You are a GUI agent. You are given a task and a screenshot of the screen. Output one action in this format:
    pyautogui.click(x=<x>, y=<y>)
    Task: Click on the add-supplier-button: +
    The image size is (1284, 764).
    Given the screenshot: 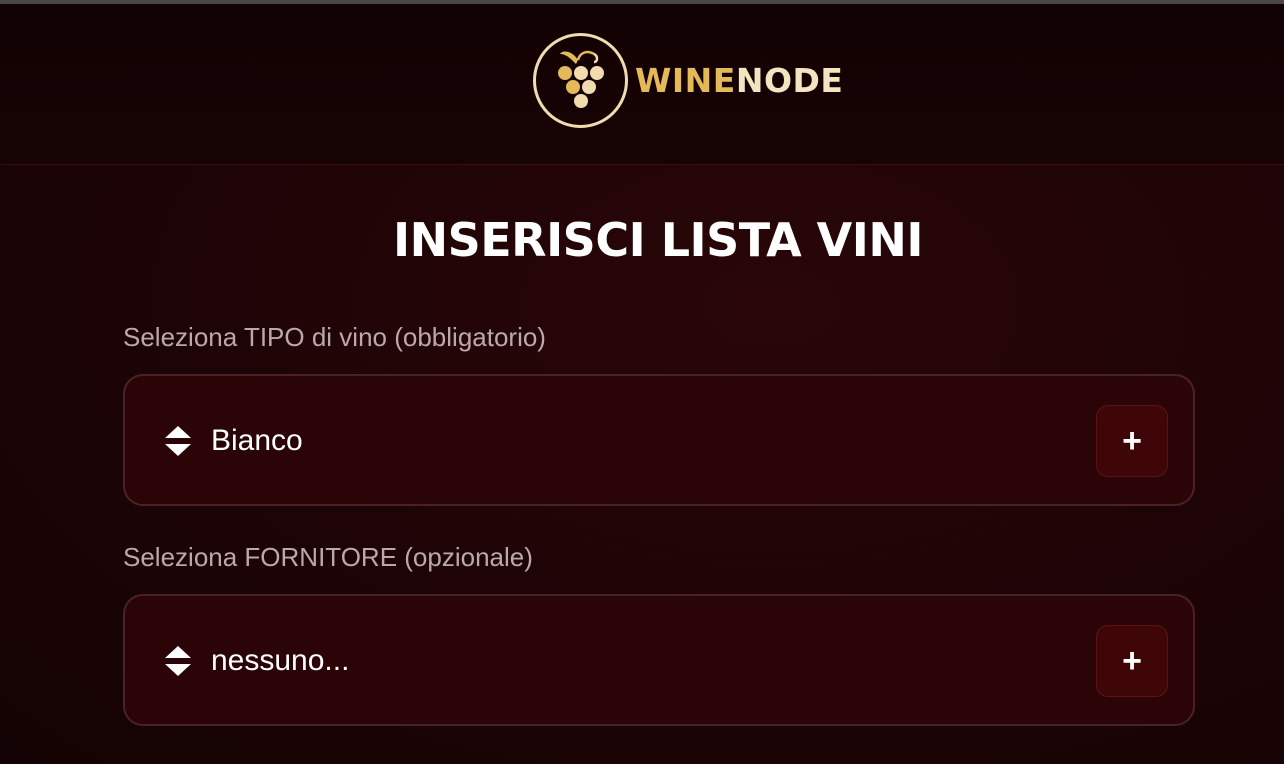 What is the action you would take?
    pyautogui.click(x=1132, y=661)
    